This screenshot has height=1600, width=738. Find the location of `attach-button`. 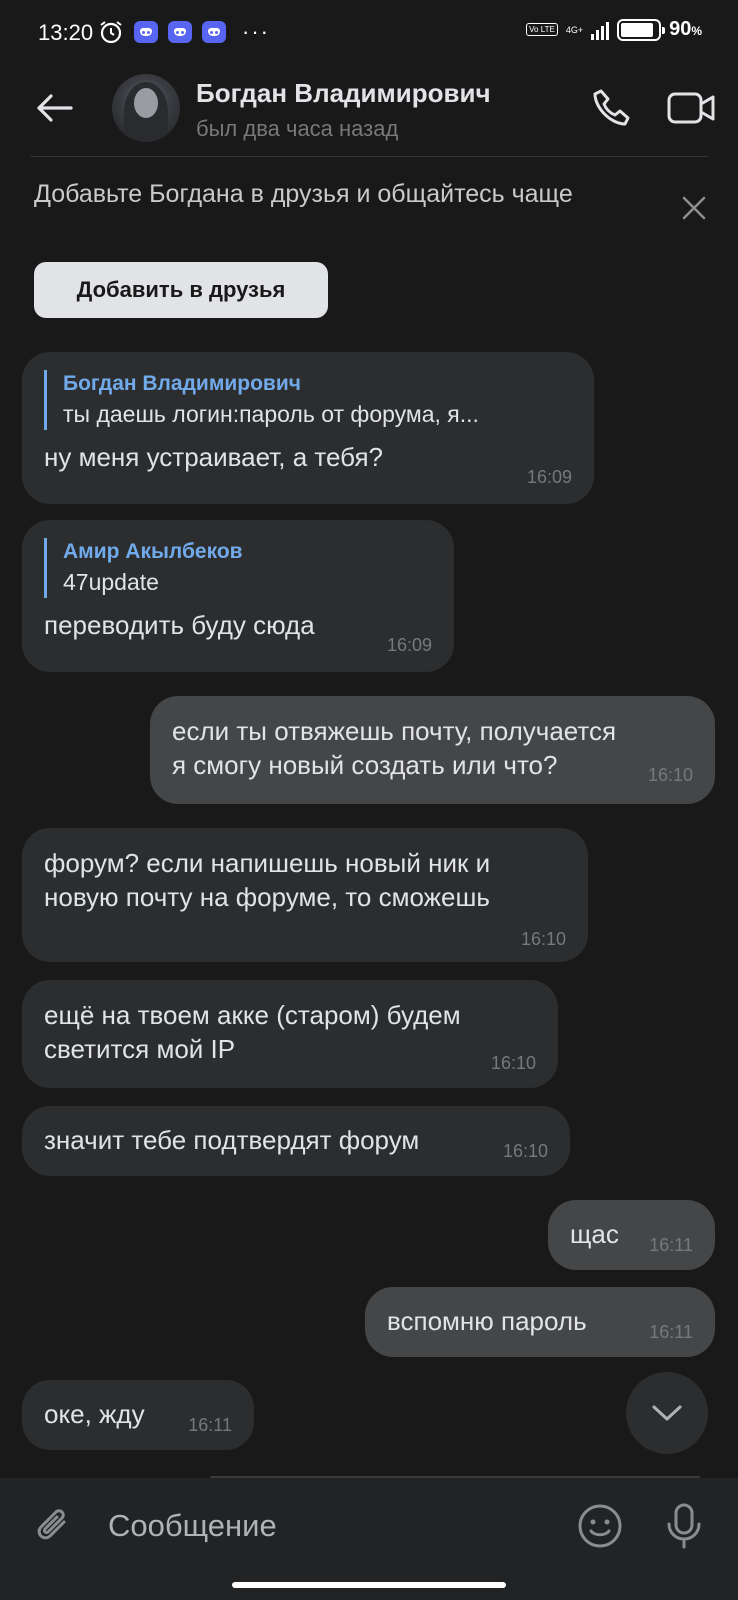

attach-button is located at coordinates (54, 1526).